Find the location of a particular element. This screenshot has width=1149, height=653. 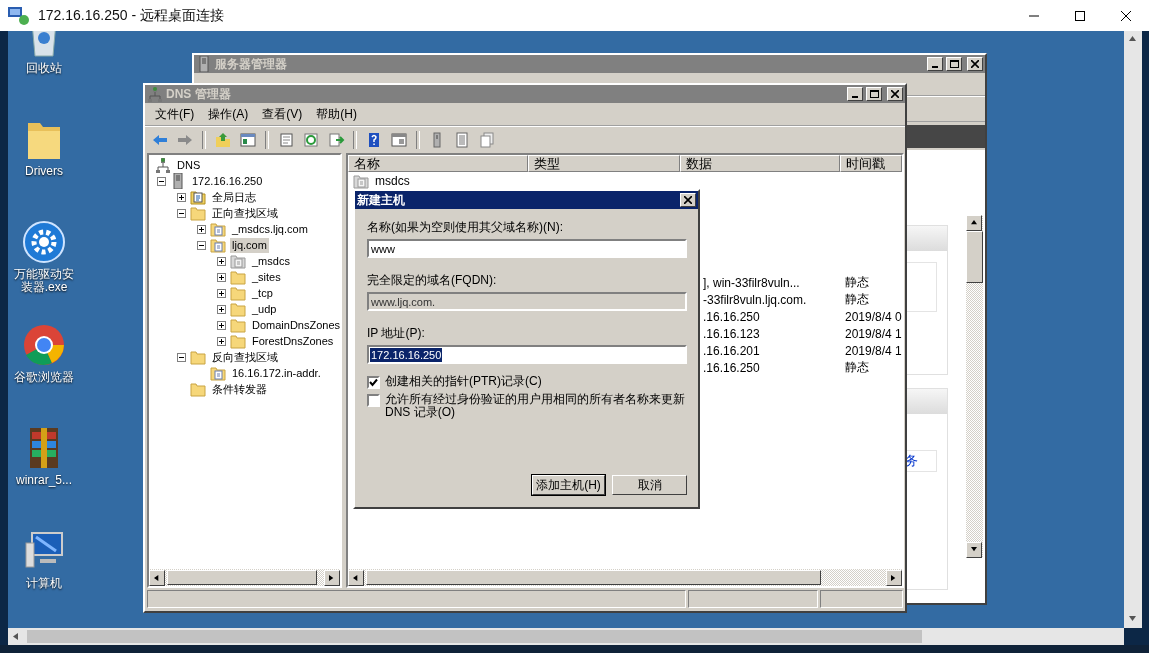

input-field: www is located at coordinates (527, 248).